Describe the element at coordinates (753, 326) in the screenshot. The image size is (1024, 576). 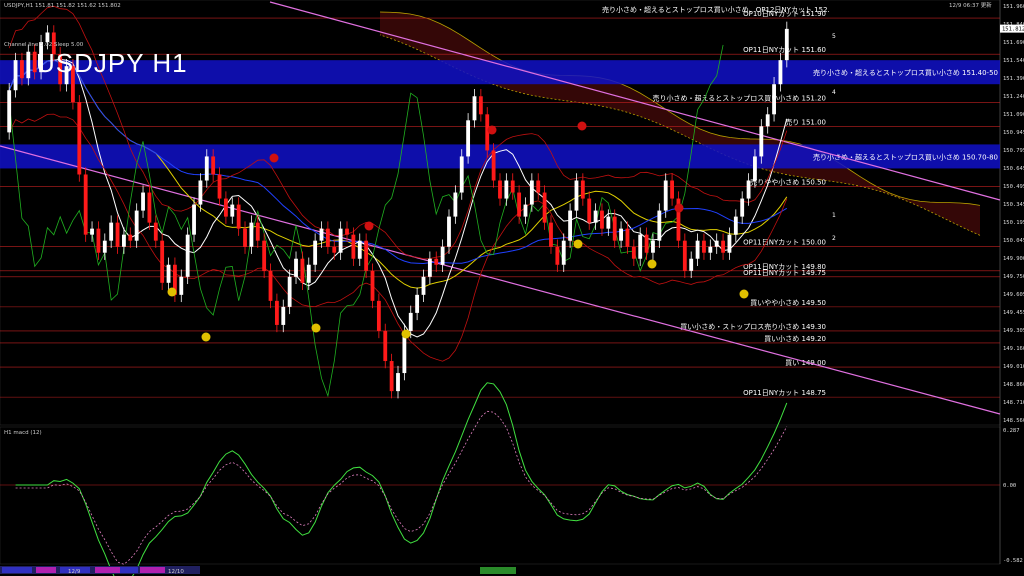
I see `level-label: 買い小さめ・ストップロス売り小さめ 149.30` at that location.